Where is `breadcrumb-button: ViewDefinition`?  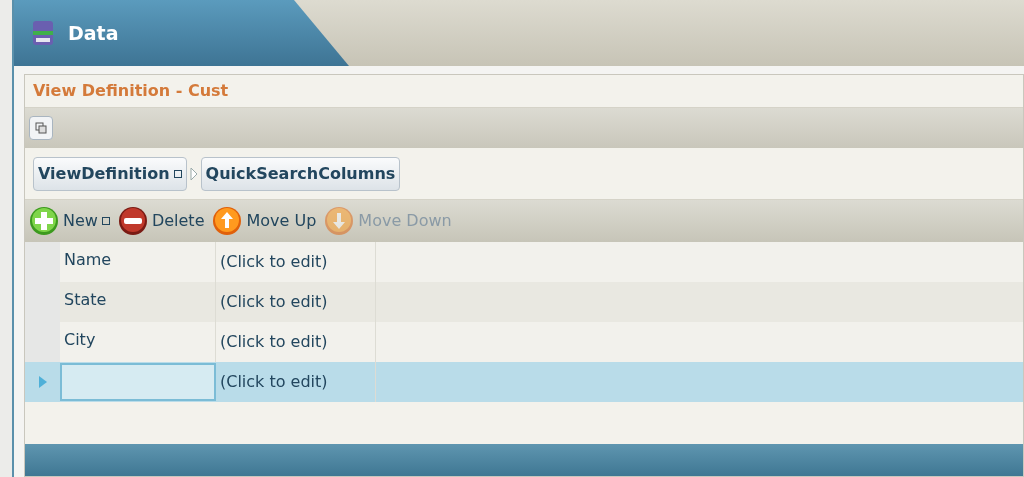 breadcrumb-button: ViewDefinition is located at coordinates (110, 173).